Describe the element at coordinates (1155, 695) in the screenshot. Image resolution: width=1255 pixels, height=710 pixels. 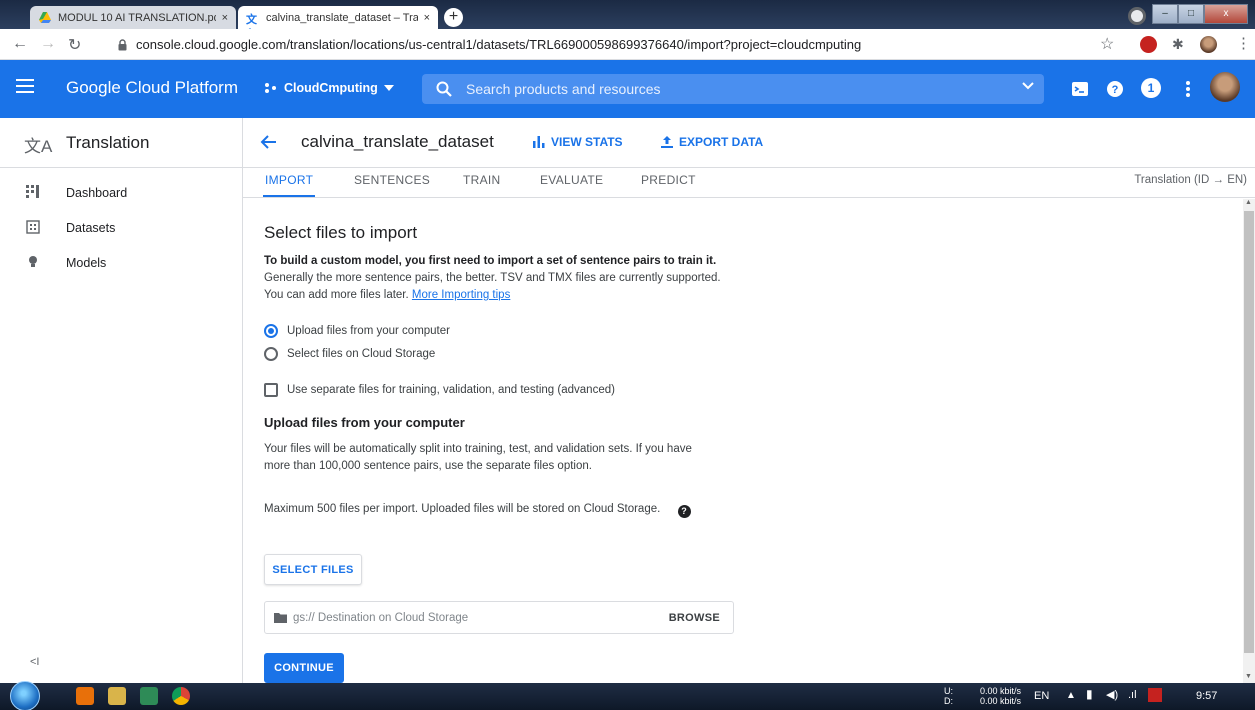
I see `action-center-icon` at that location.